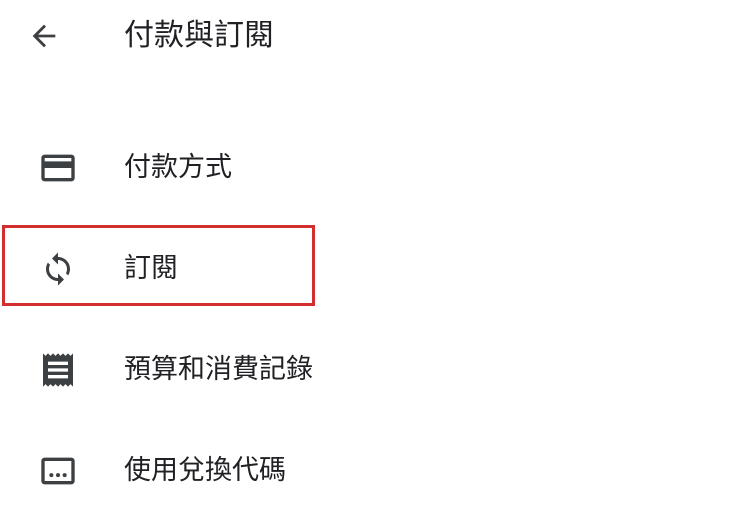 Image resolution: width=740 pixels, height=512 pixels. Describe the element at coordinates (58, 370) in the screenshot. I see `receipt-icon` at that location.